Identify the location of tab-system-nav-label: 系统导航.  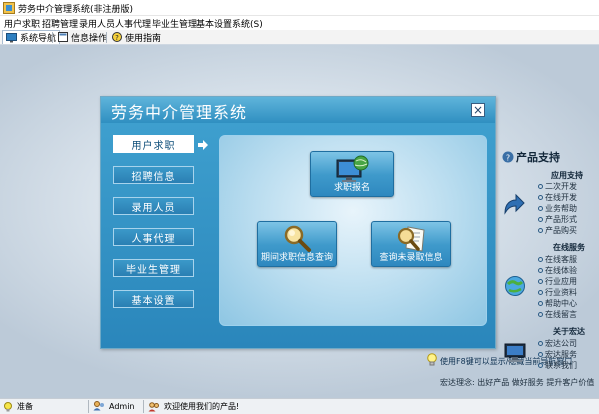
(38, 39).